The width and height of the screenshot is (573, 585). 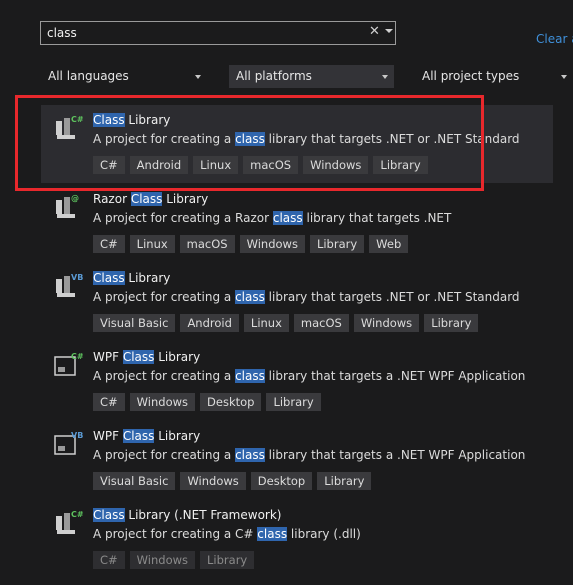 What do you see at coordinates (187, 515) in the screenshot?
I see `result-title: Class Library (.NET Framework)` at bounding box center [187, 515].